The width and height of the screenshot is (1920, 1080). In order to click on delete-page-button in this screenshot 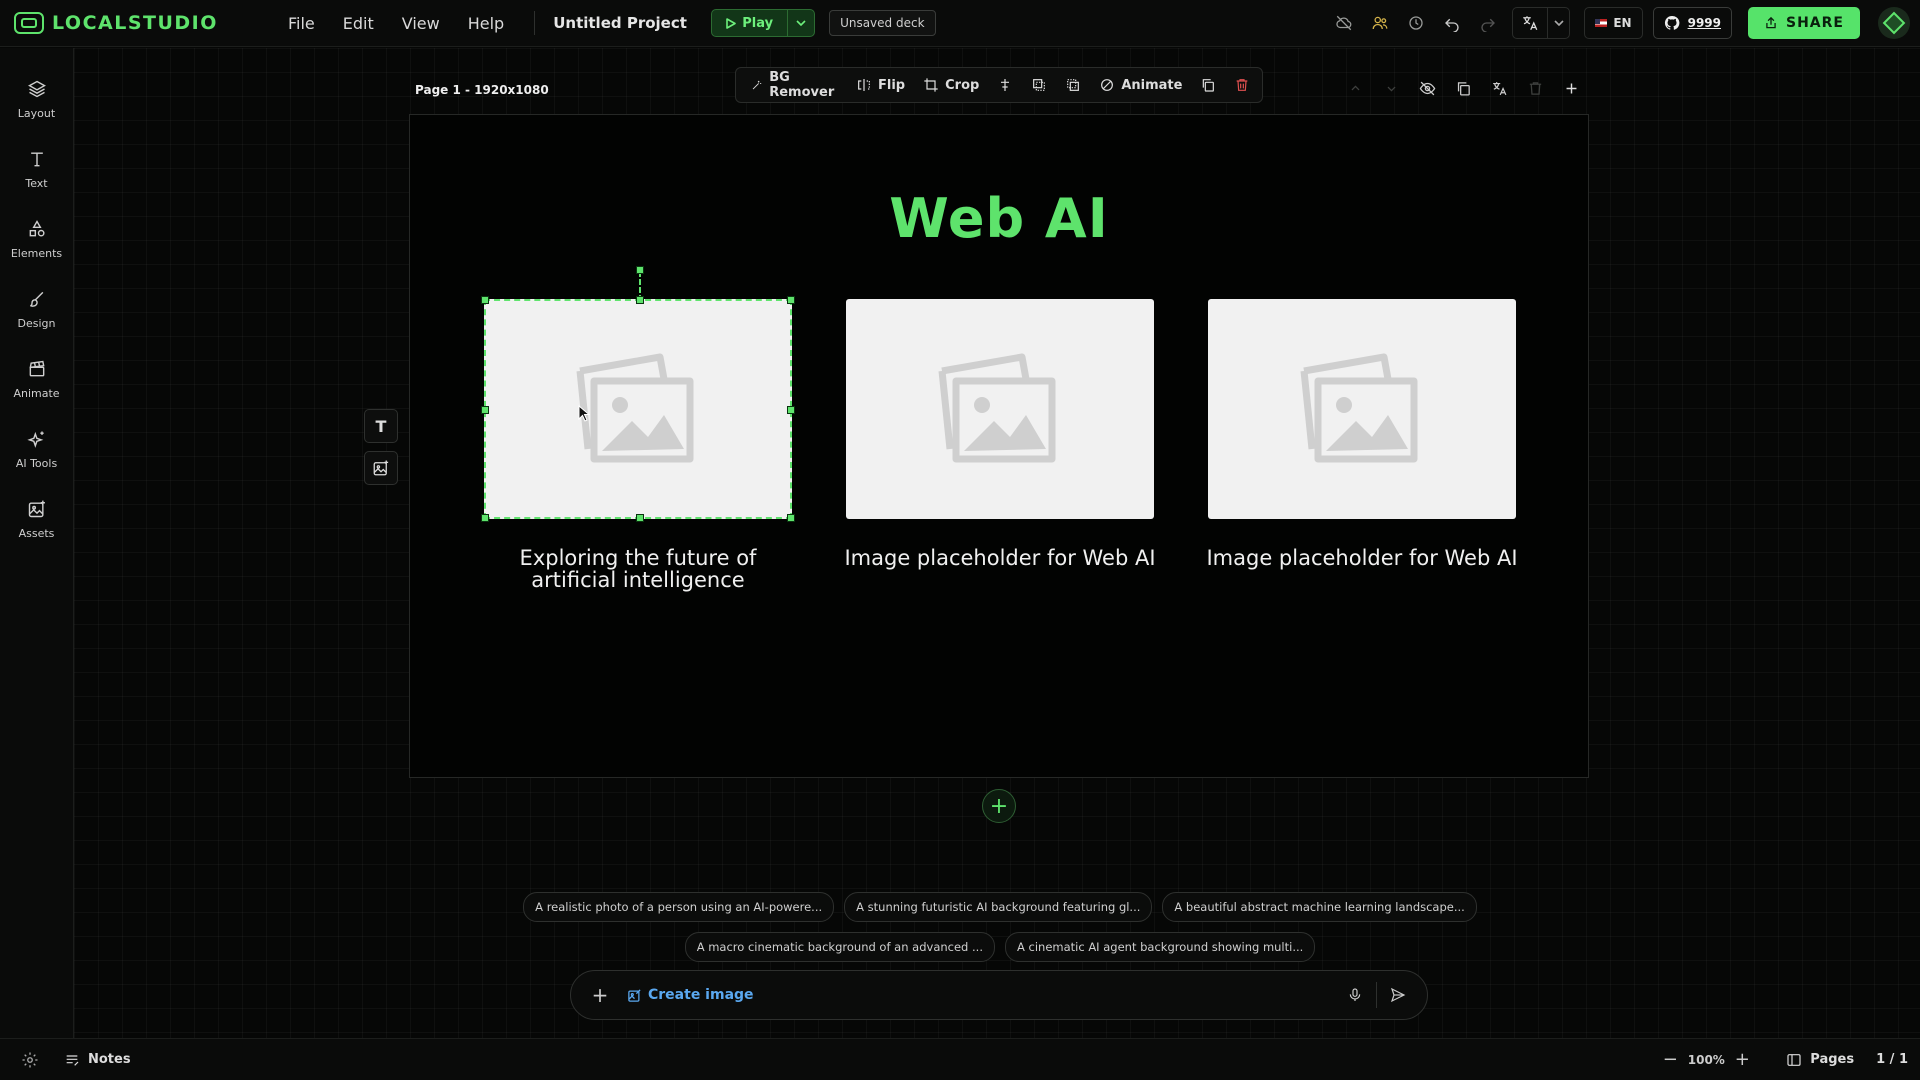, I will do `click(1535, 88)`.